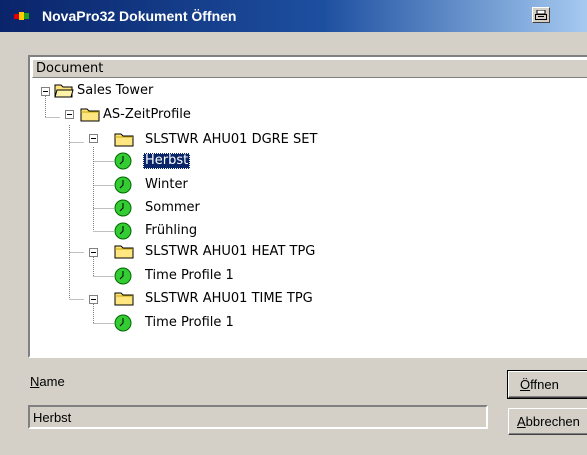 This screenshot has height=455, width=587. I want to click on print-icon, so click(541, 15).